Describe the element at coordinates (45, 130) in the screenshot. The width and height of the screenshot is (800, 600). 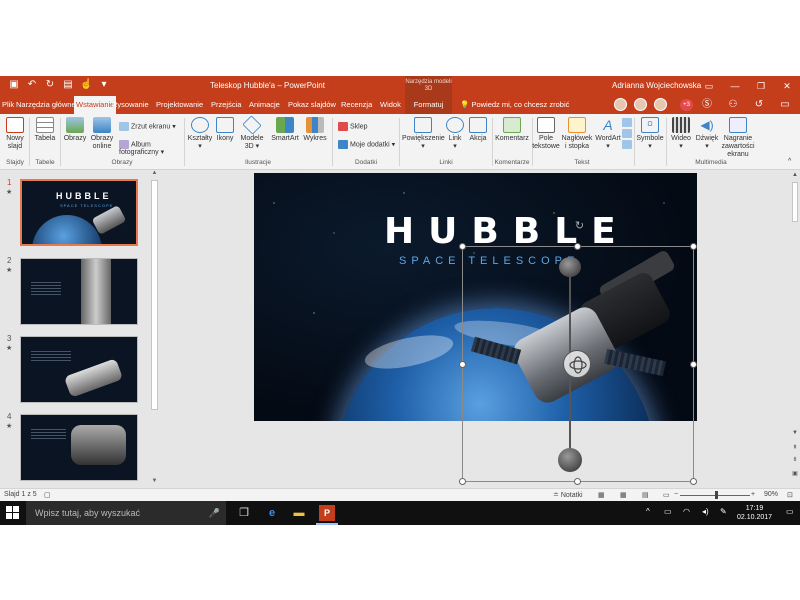
I see `table-button: Tabela` at that location.